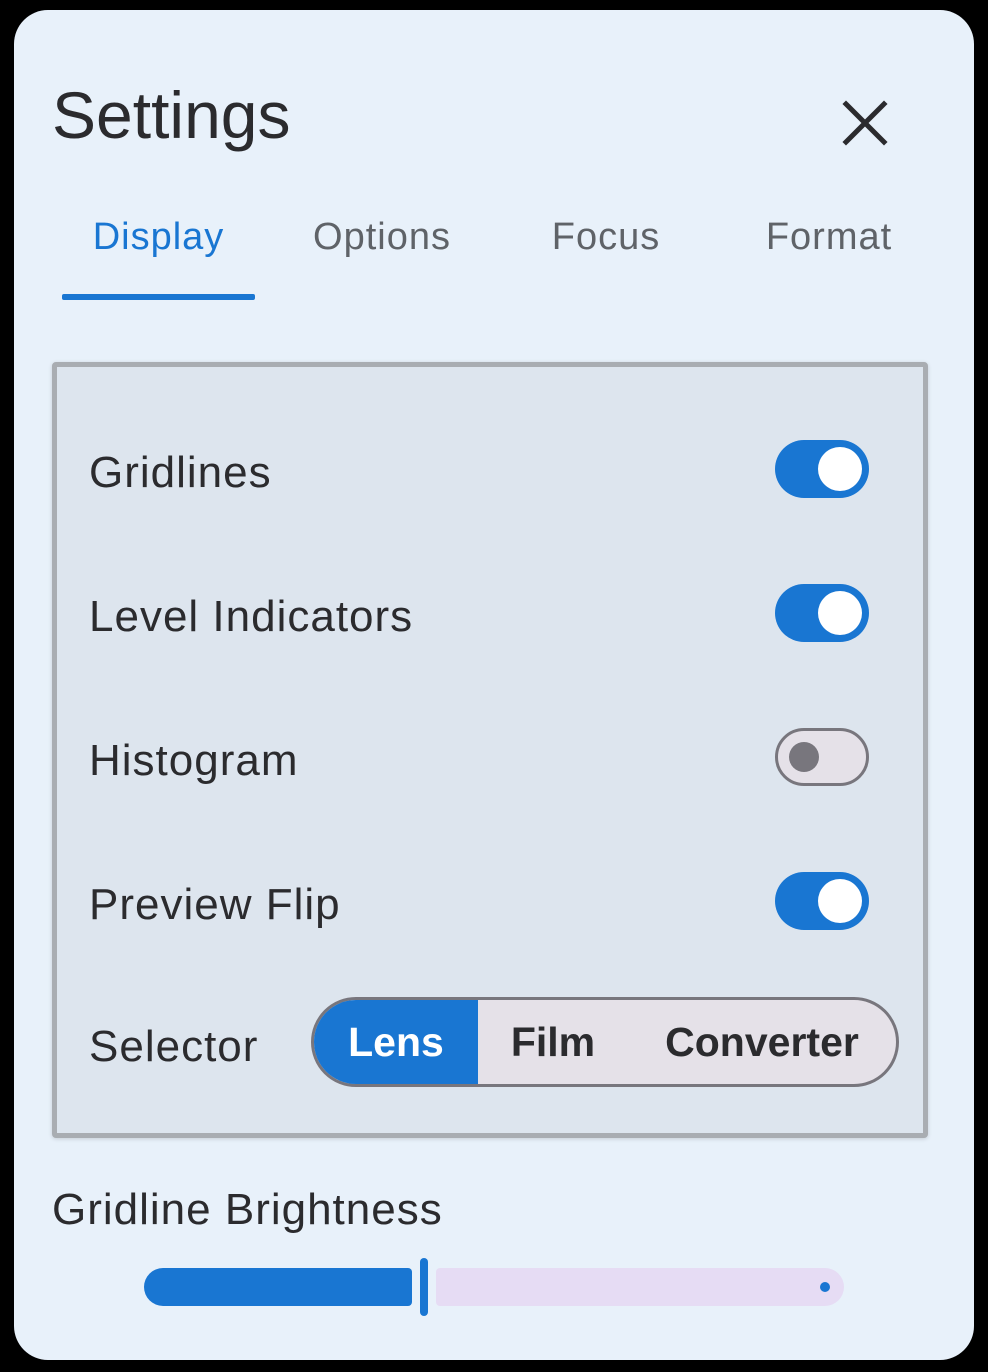 Image resolution: width=988 pixels, height=1372 pixels. I want to click on selector-option-lens: Lens, so click(396, 1042).